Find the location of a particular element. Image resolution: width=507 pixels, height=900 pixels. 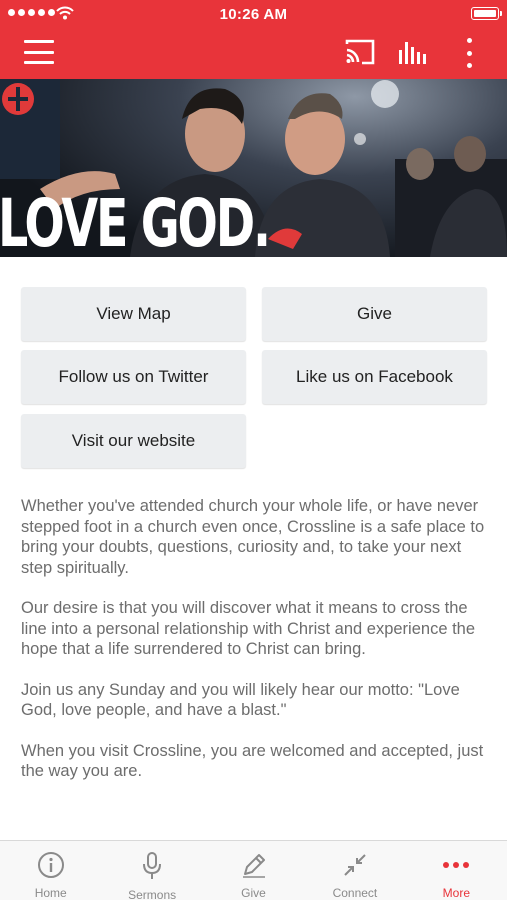

app-header: 10:26 AM is located at coordinates (253, 39).